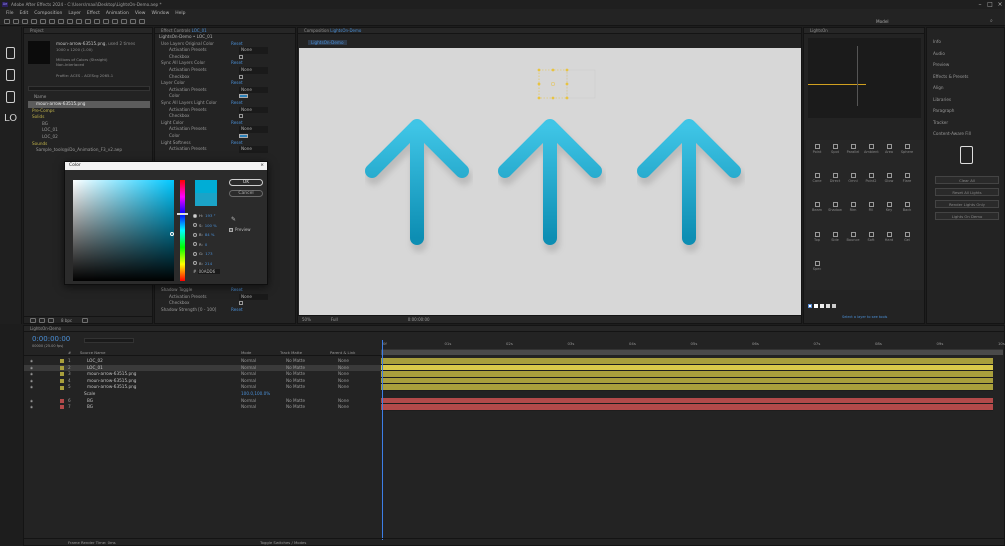 This screenshot has height=546, width=1005. What do you see at coordinates (966, 155) in the screenshot?
I see `device-preview-icon` at bounding box center [966, 155].